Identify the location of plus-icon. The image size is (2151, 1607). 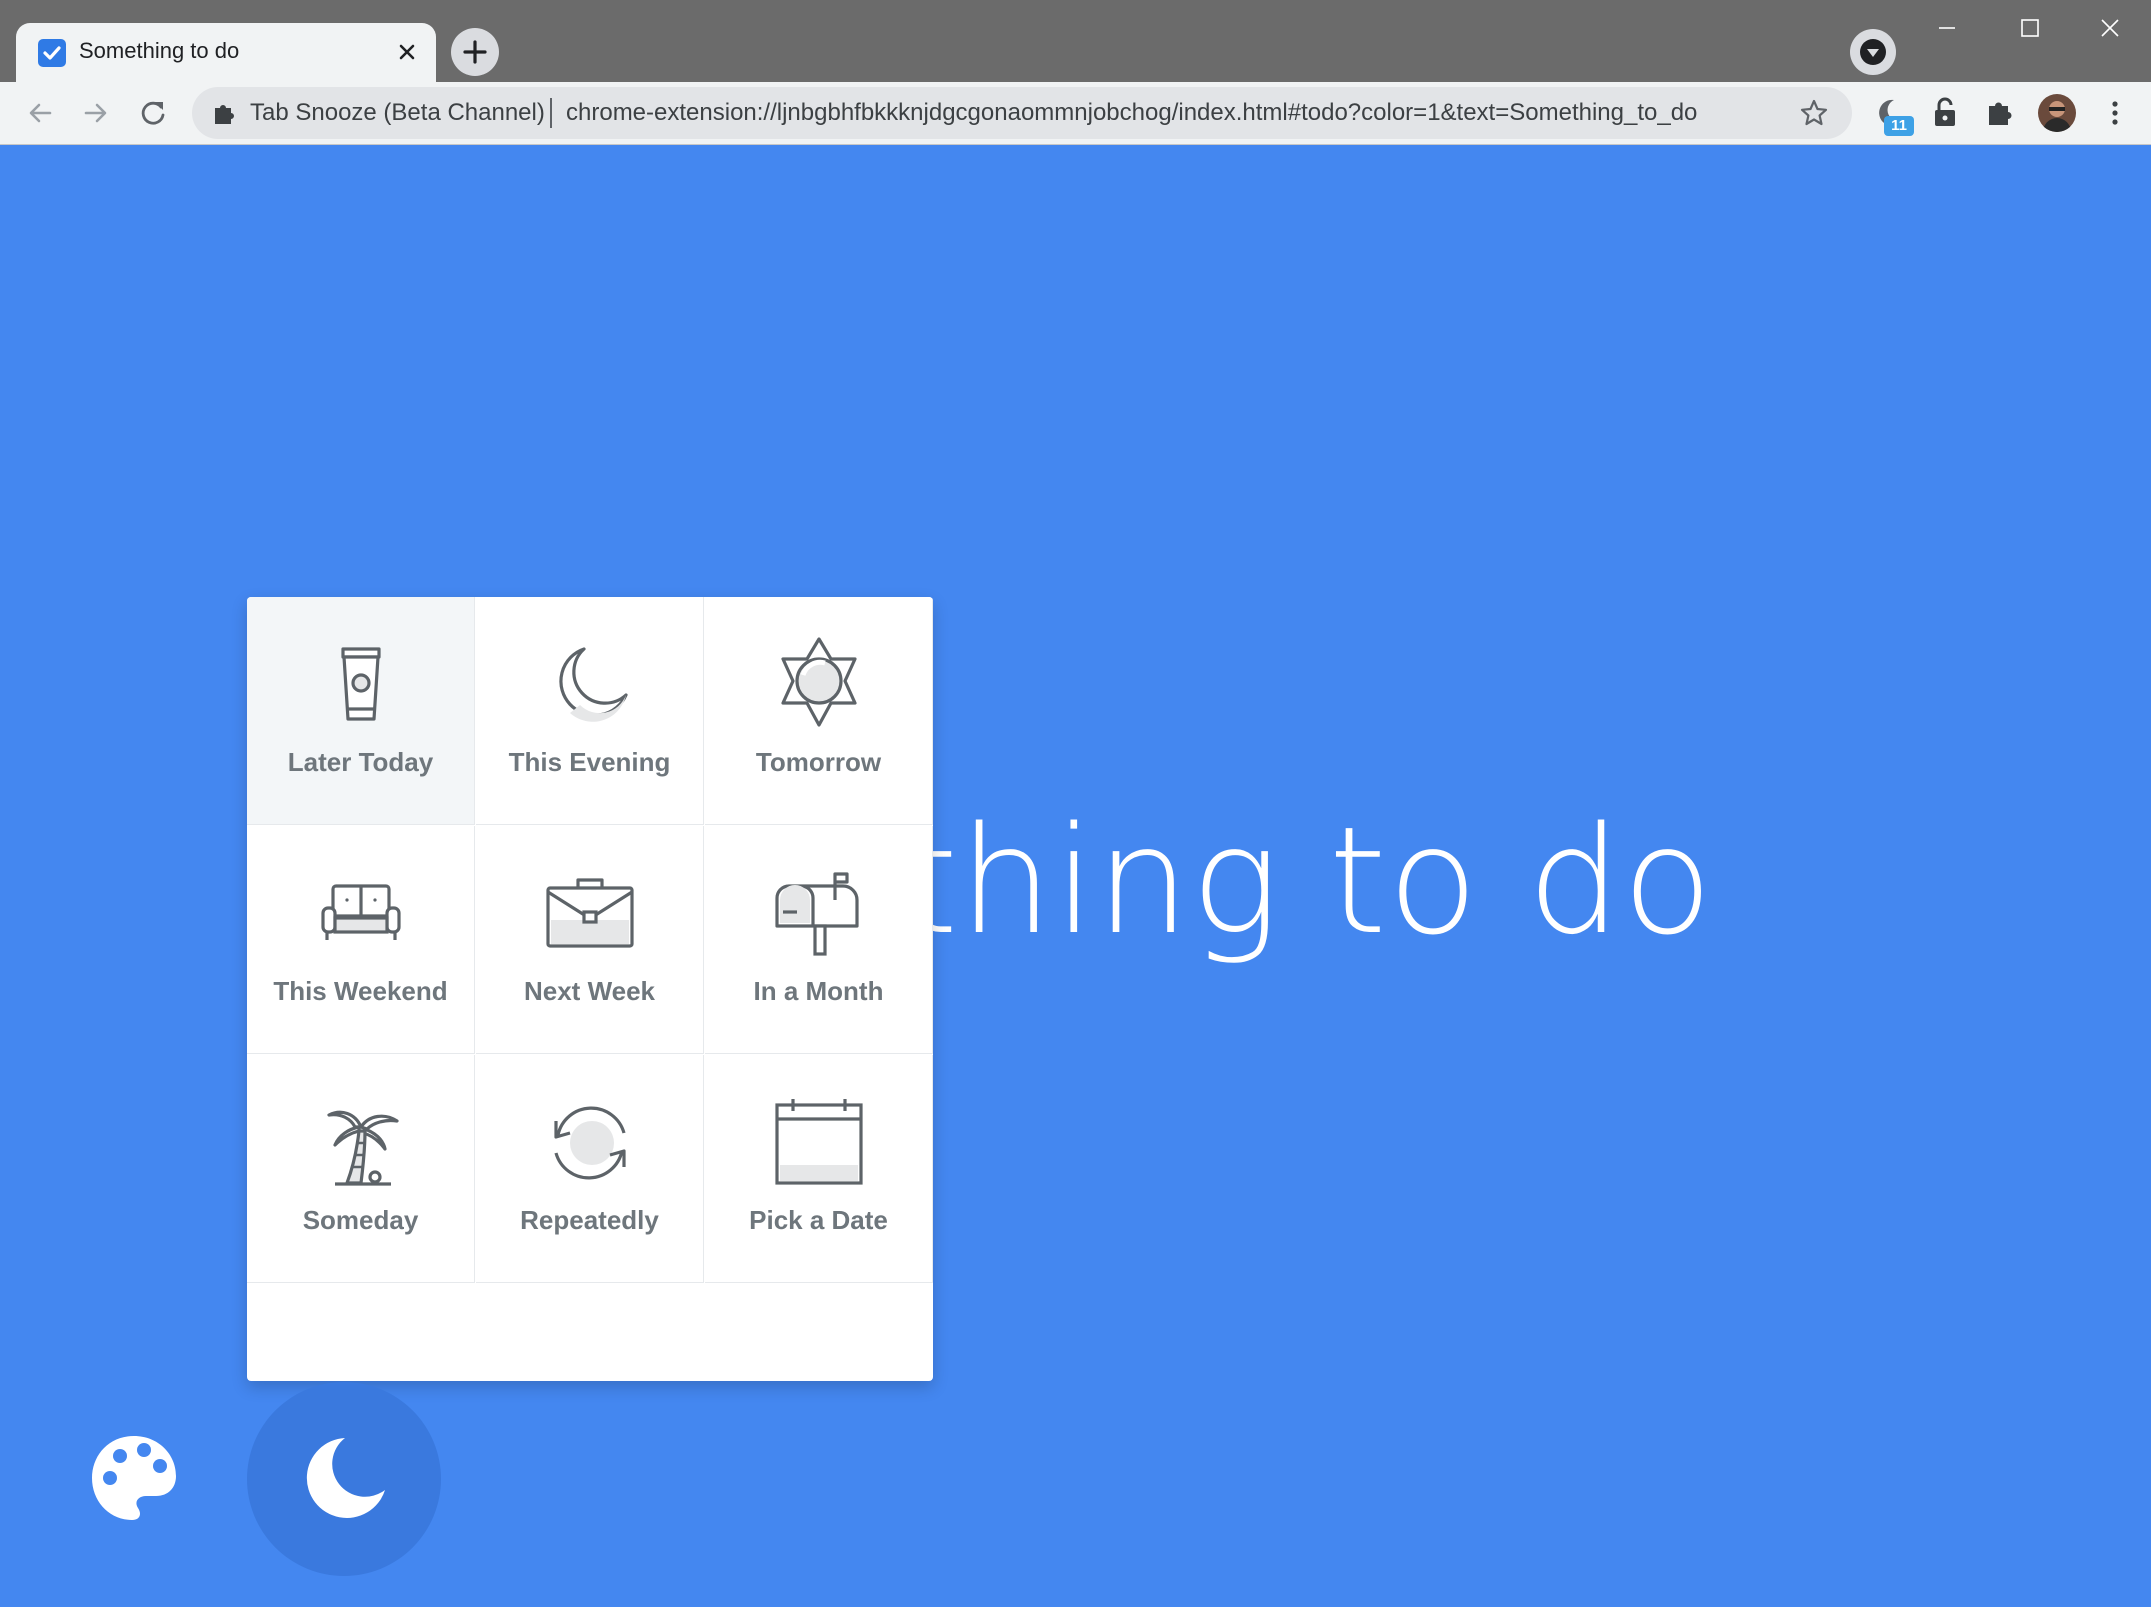
(475, 52).